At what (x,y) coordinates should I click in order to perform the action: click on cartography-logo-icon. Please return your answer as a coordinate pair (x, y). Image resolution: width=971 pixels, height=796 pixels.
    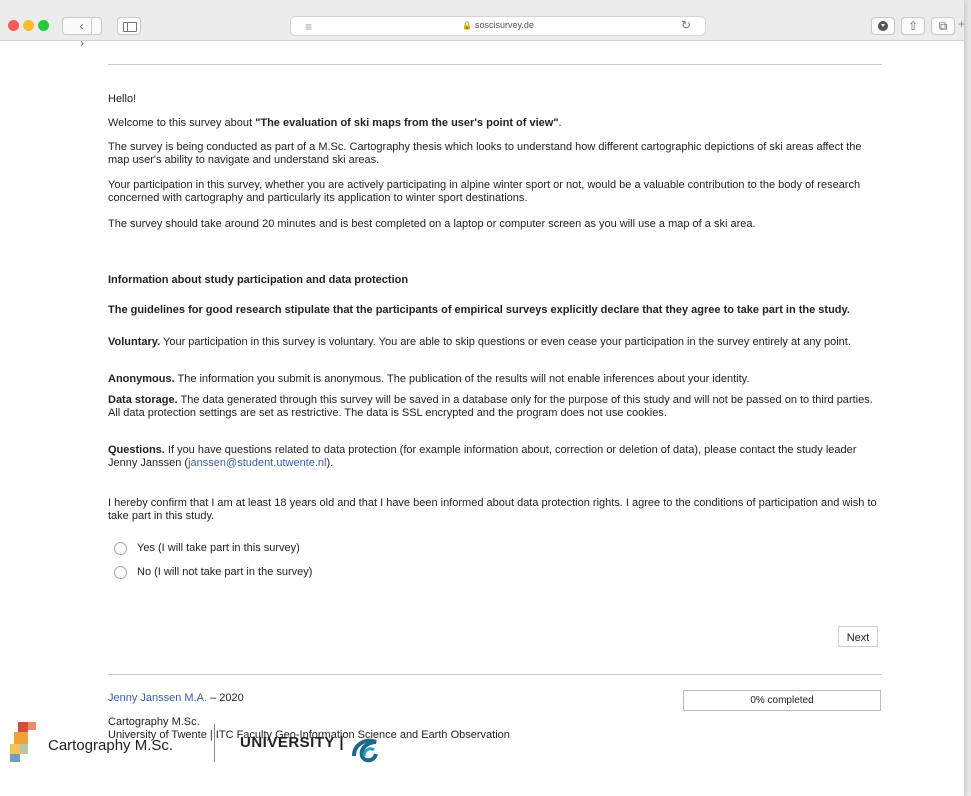
    Looking at the image, I should click on (23, 742).